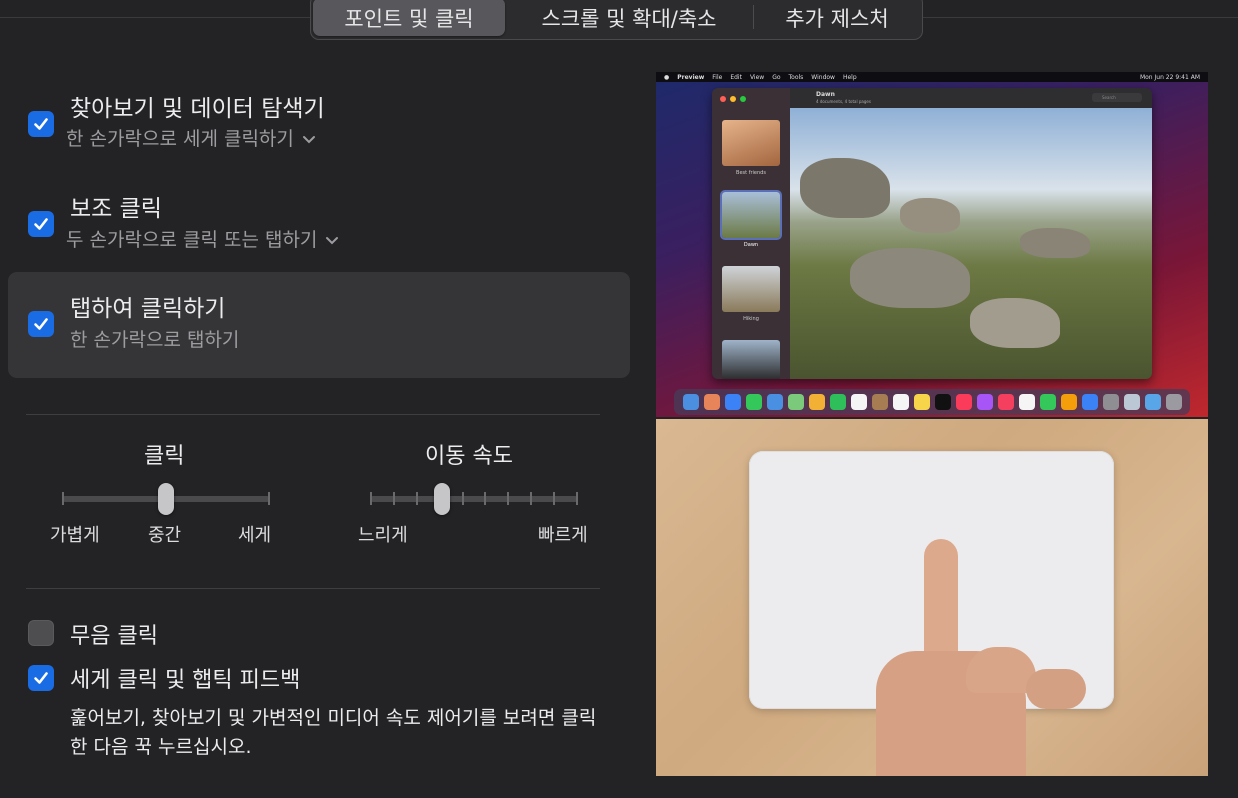 The image size is (1238, 798). I want to click on menubar-item: View, so click(757, 77).